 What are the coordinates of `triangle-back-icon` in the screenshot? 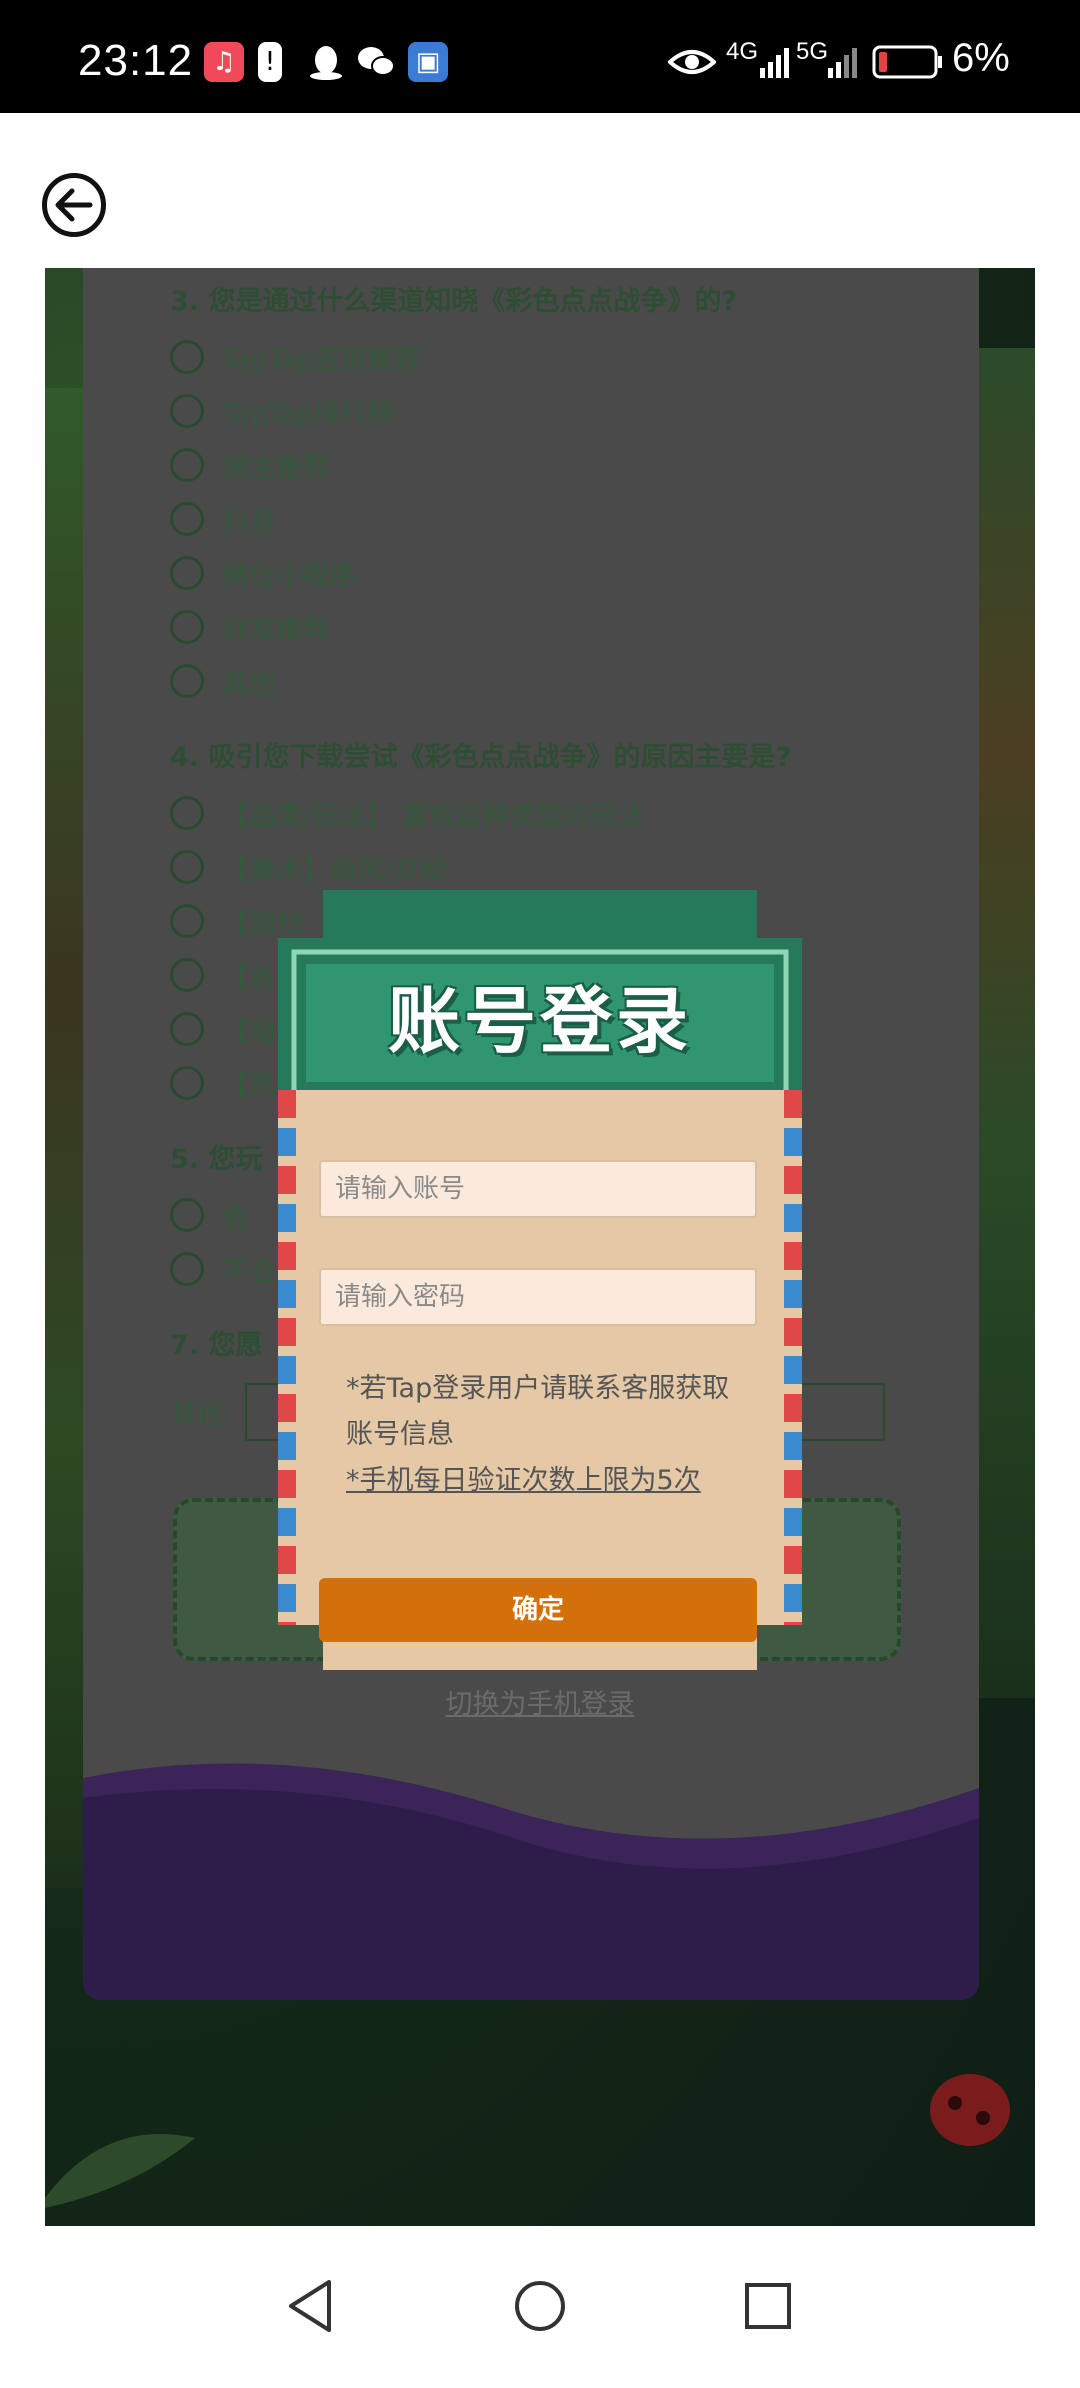 It's located at (310, 2306).